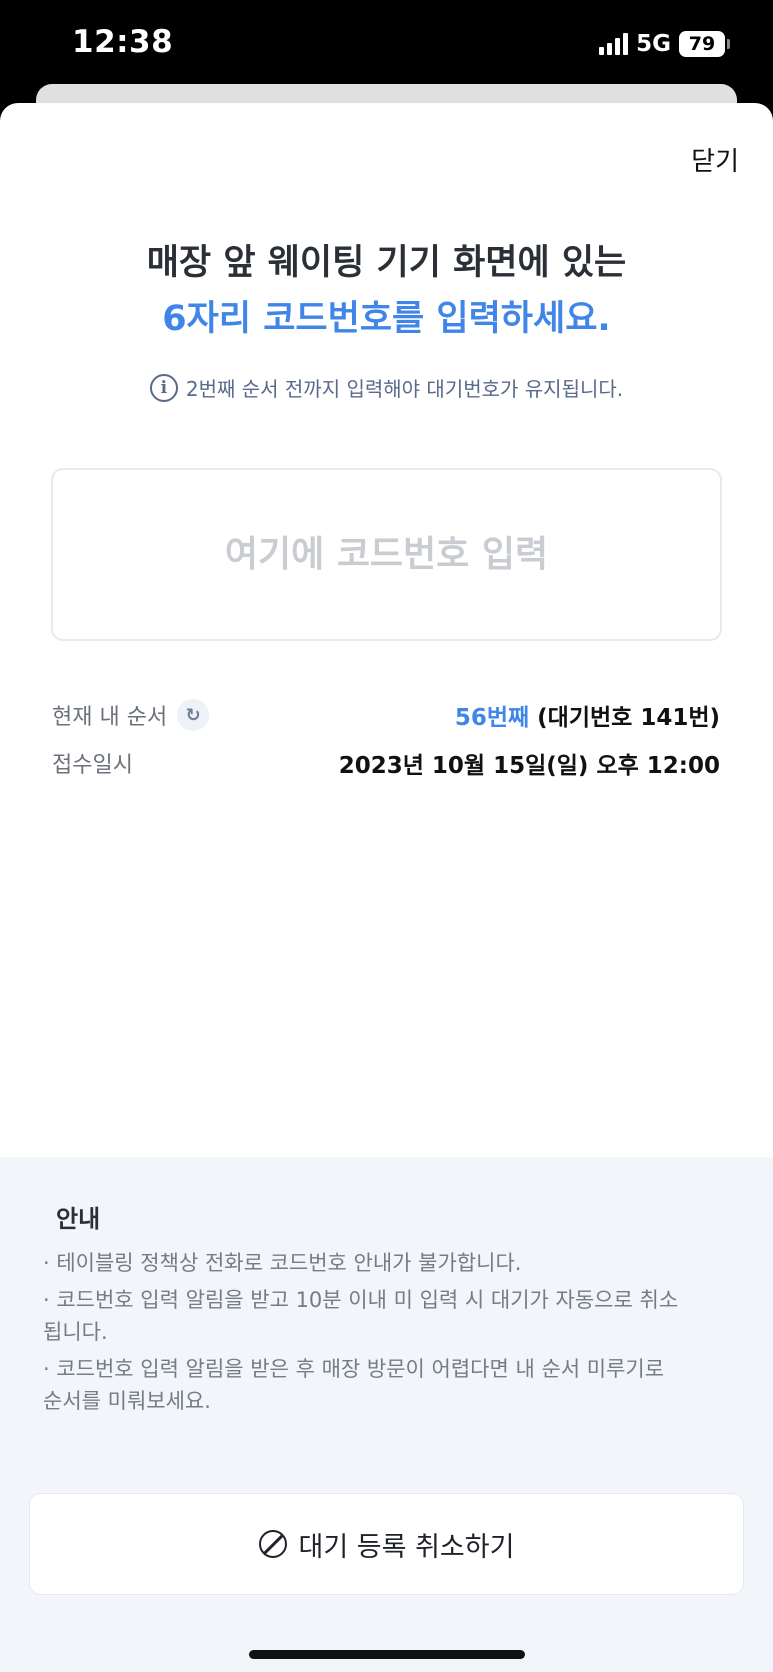 Image resolution: width=773 pixels, height=1672 pixels. I want to click on received-value: 2023년 10월 15일(일) 오후 12:00, so click(529, 766).